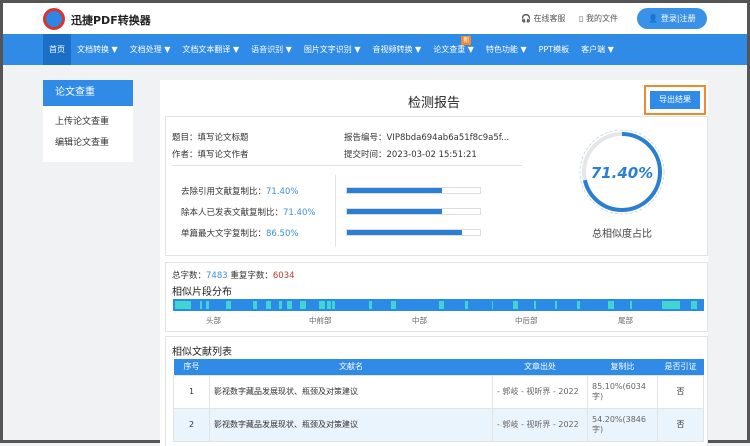 This screenshot has height=446, width=750. I want to click on dup-words-label: 重复字数：, so click(251, 276).